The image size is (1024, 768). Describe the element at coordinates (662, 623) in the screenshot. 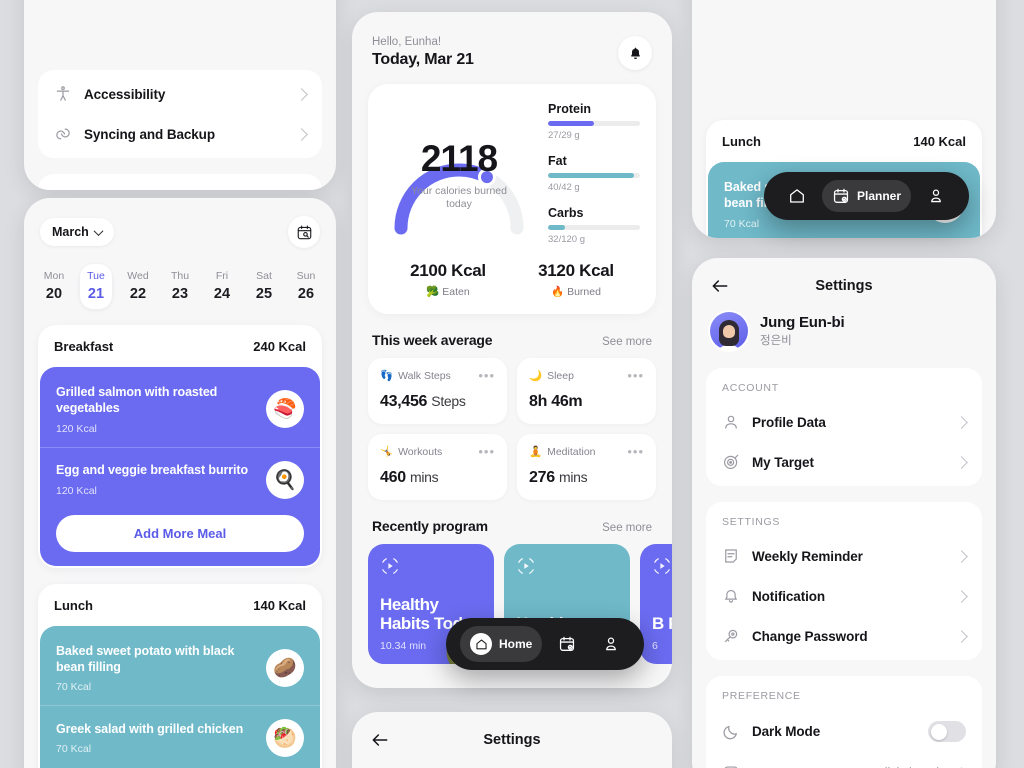

I see `program-title: B P A` at that location.